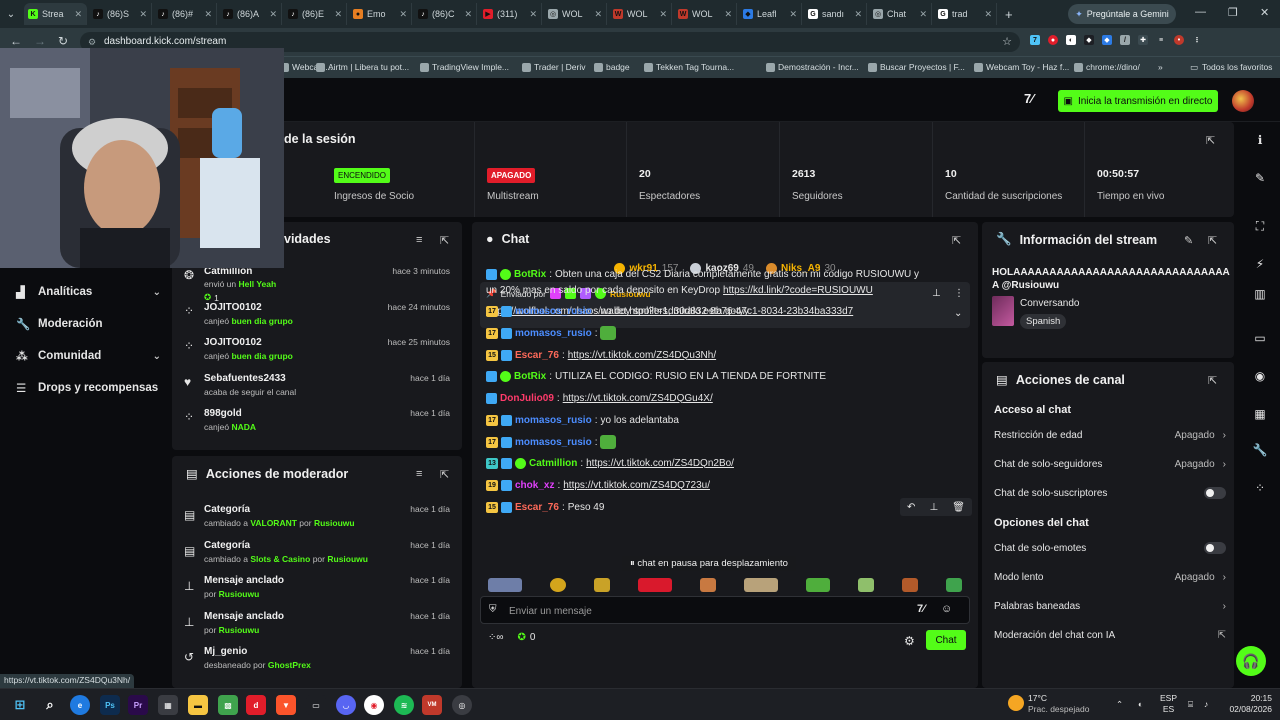 The image size is (1280, 720). I want to click on voicemod-icon: VM, so click(432, 705).